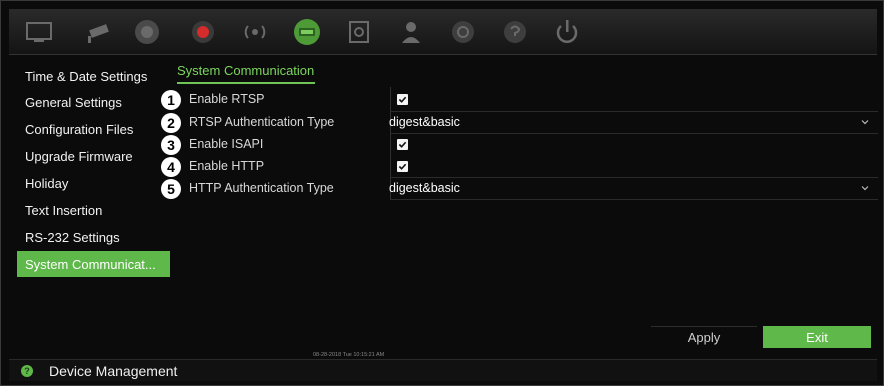 Image resolution: width=884 pixels, height=386 pixels. Describe the element at coordinates (113, 371) in the screenshot. I see `status-text: Device Management` at that location.